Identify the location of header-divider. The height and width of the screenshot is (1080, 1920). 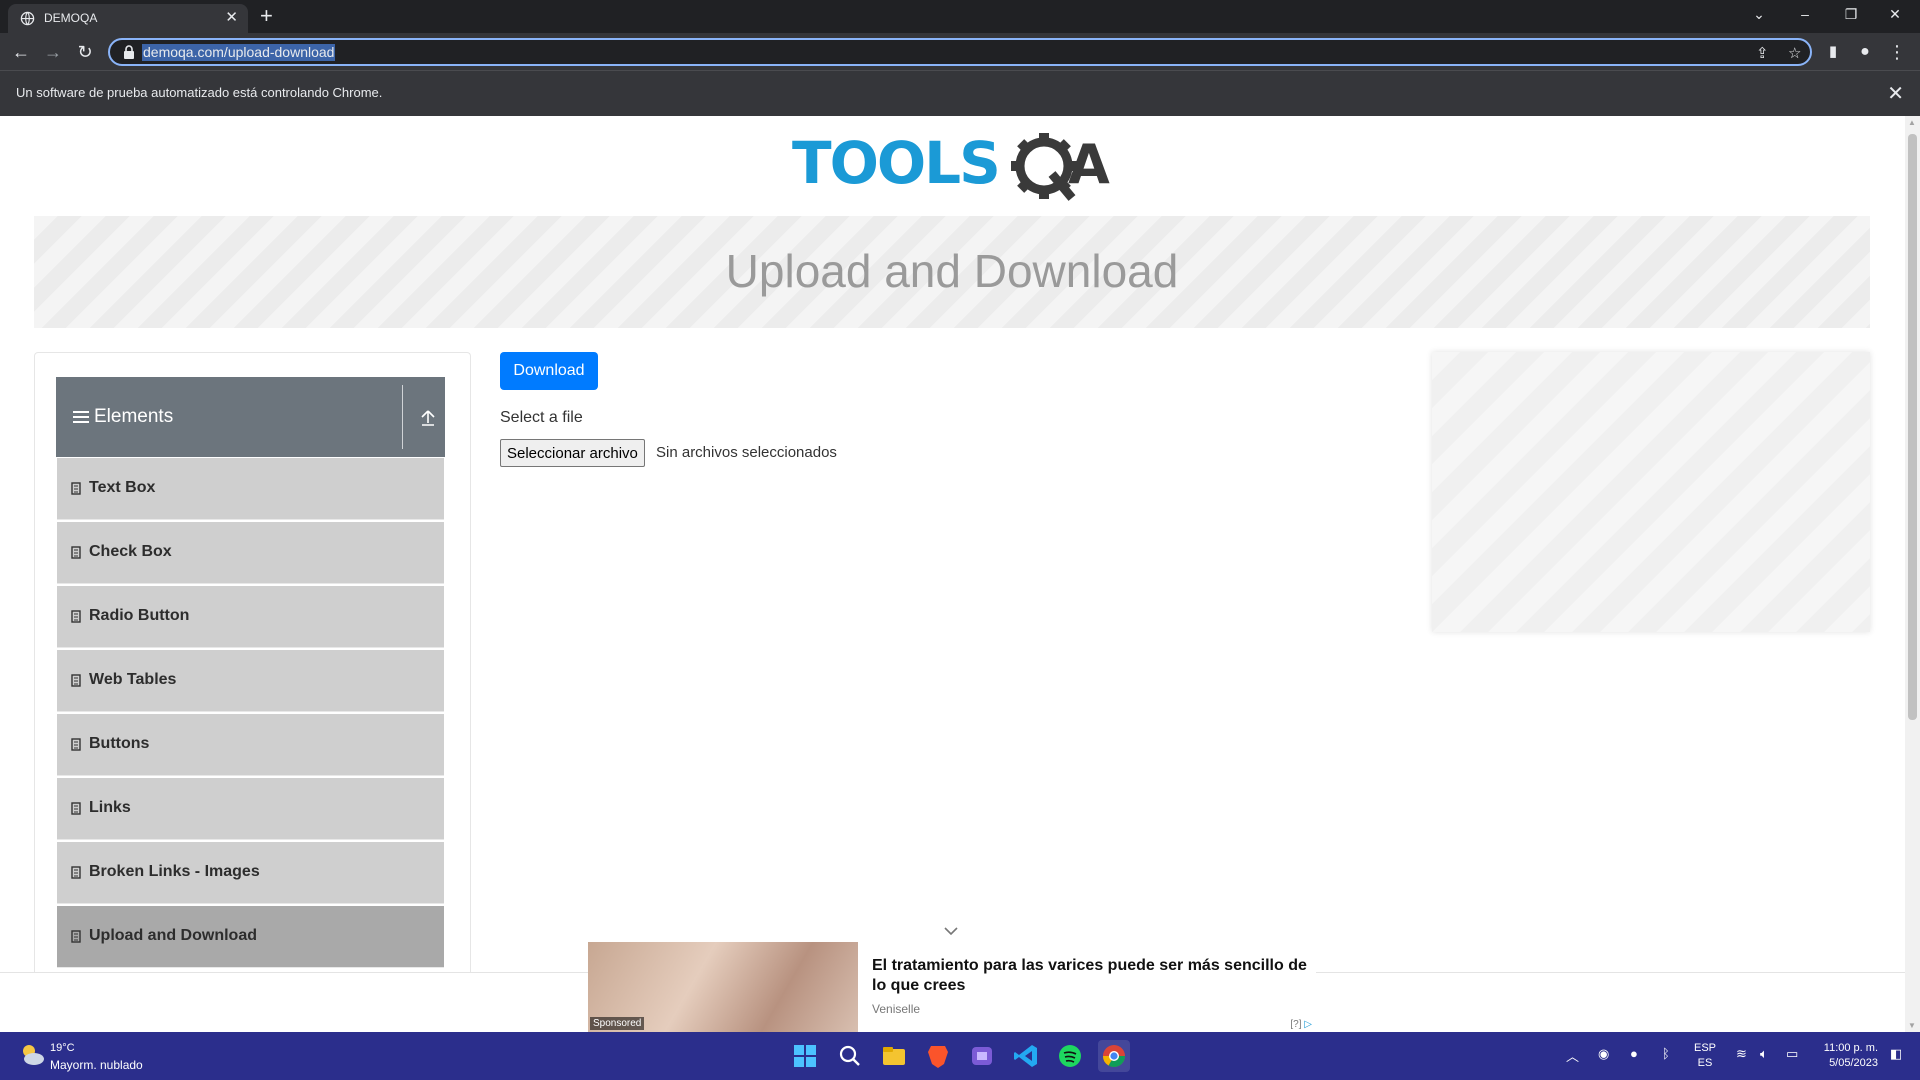
(402, 417).